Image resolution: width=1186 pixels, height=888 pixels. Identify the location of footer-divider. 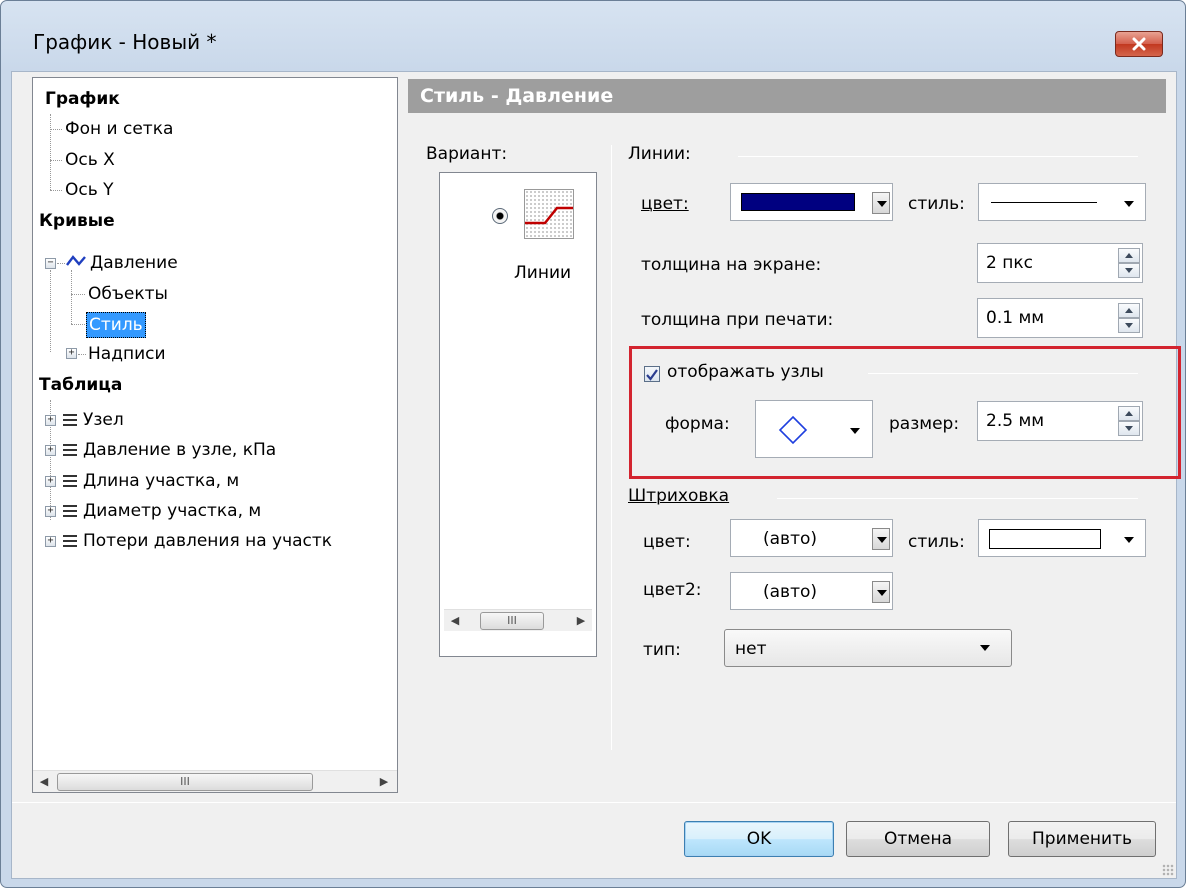
(594, 802).